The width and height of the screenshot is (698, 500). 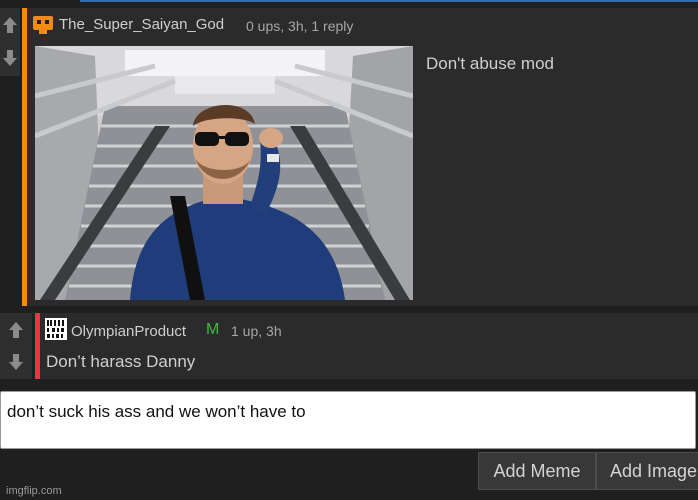 What do you see at coordinates (34, 491) in the screenshot?
I see `imgflip-watermark: imgflip.com` at bounding box center [34, 491].